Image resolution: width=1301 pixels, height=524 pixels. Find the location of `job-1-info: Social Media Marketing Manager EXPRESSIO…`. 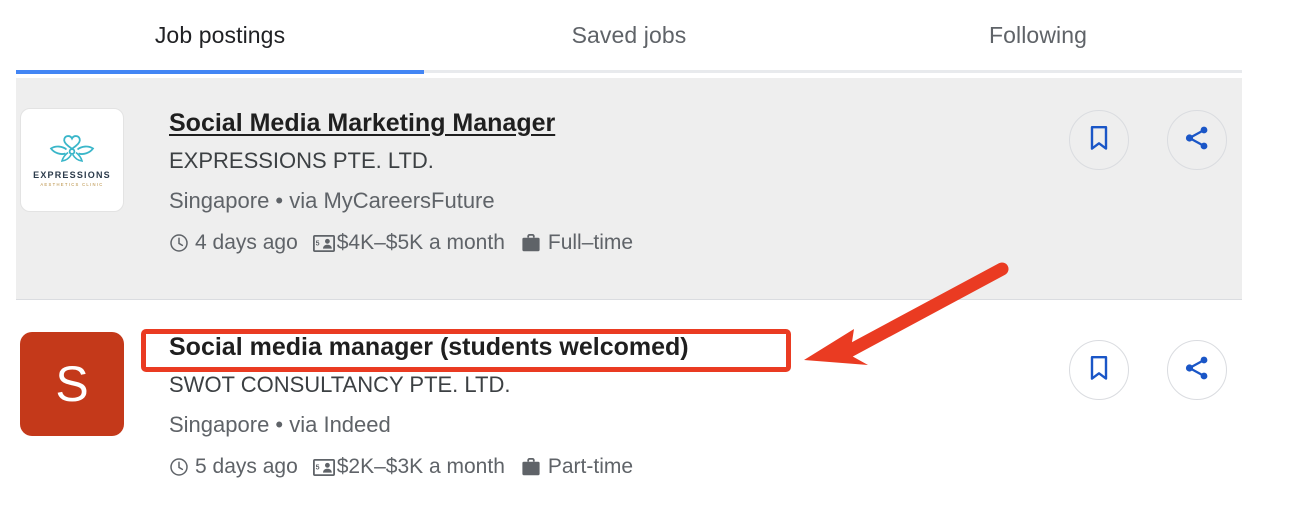

job-1-info: Social Media Marketing Manager EXPRESSIO… is located at coordinates (401, 181).